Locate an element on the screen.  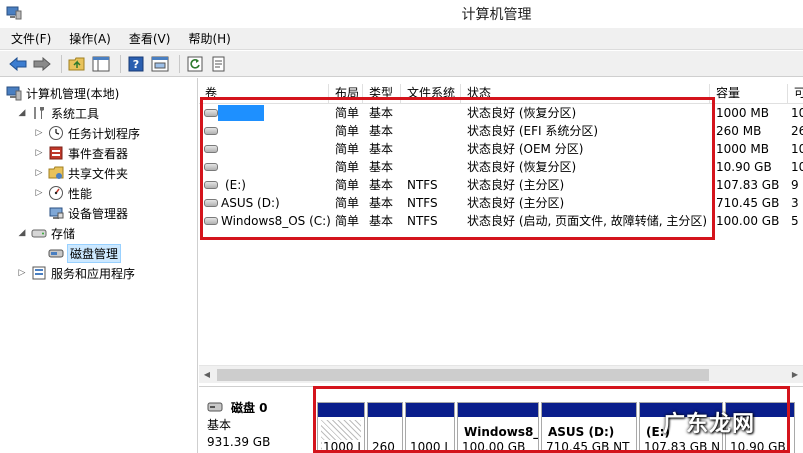
volume-row: 简单 基本 状态良好 (恢复分区) 10.90 GB 10 is located at coordinates (501, 167).